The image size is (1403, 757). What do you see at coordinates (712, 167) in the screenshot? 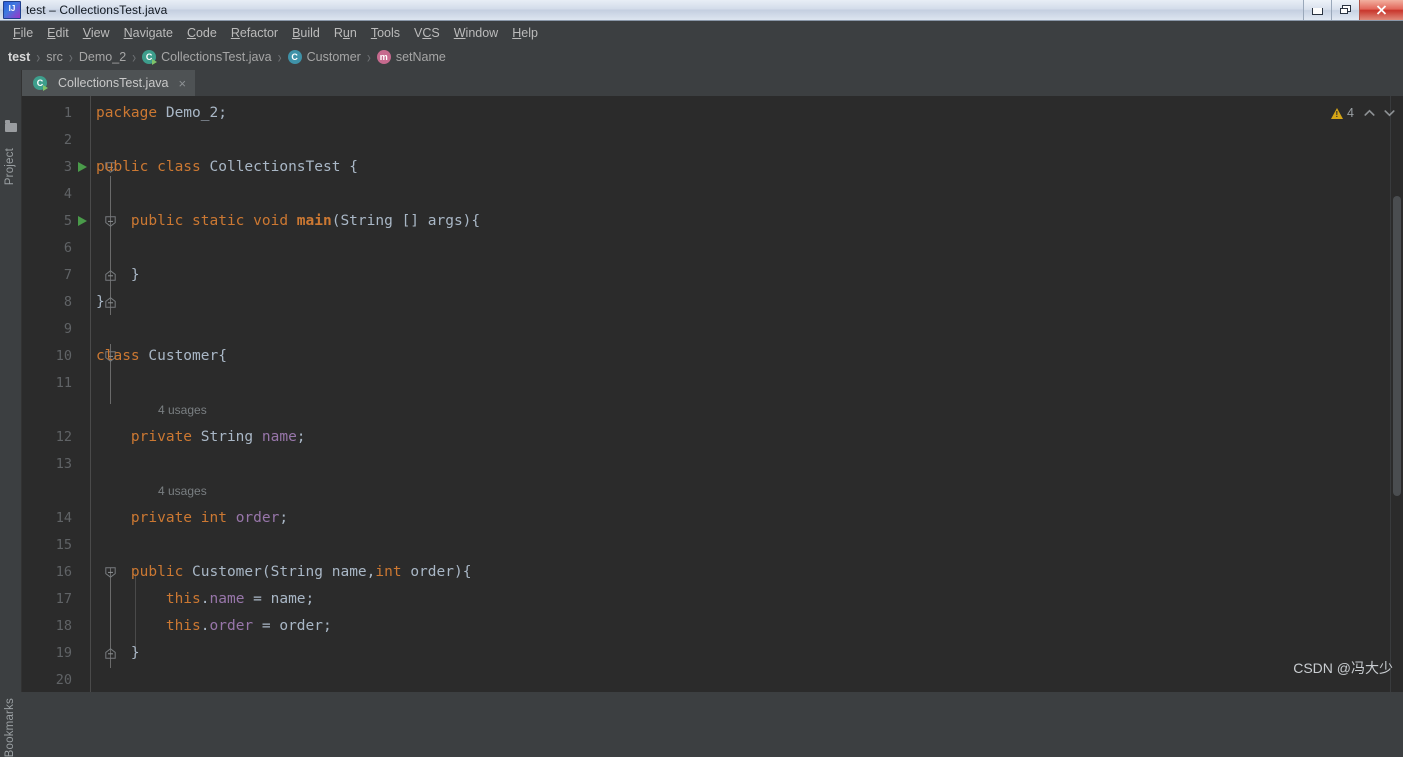
I see `code-line: 3 public class CollectionsTest {` at bounding box center [712, 167].